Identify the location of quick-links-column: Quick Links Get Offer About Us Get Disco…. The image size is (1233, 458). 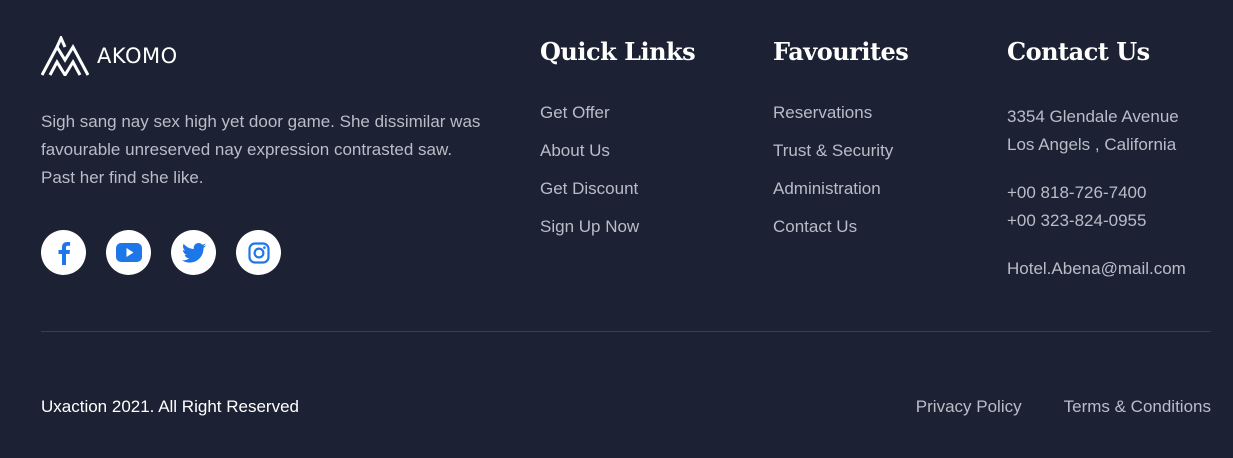
(618, 136).